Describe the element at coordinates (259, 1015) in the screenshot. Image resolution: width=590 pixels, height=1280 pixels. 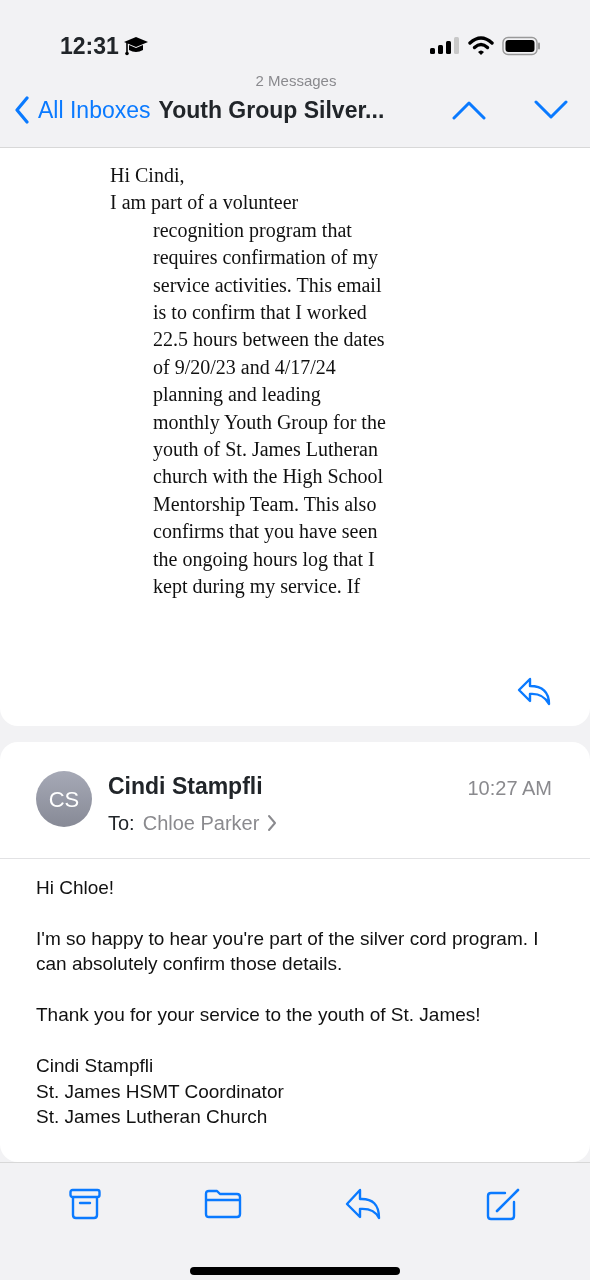
I see `message-paragraph: Thank you for your service to the youth of St. James!` at that location.